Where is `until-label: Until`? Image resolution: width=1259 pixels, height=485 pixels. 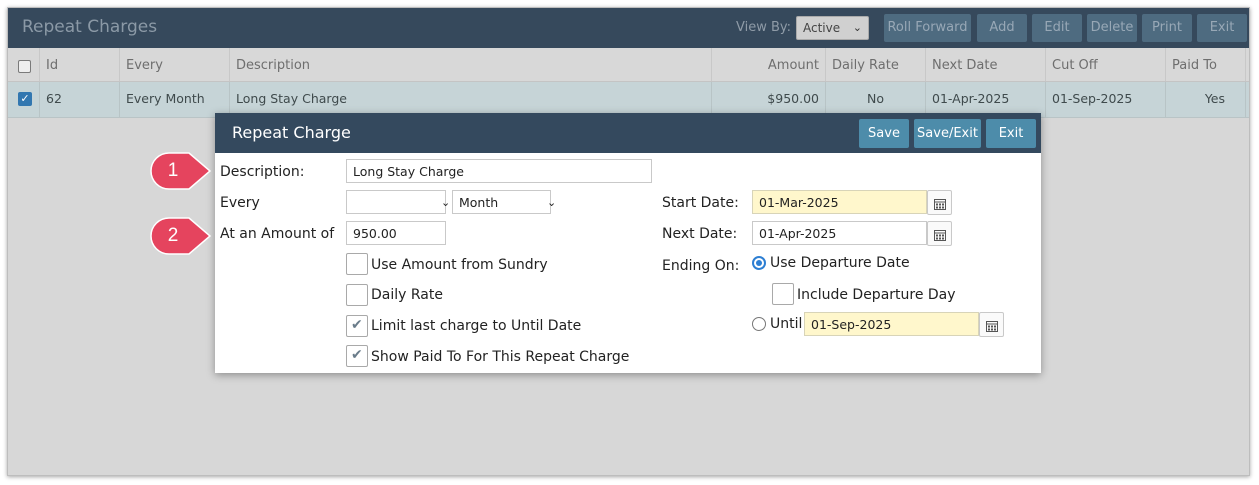 until-label: Until is located at coordinates (786, 324).